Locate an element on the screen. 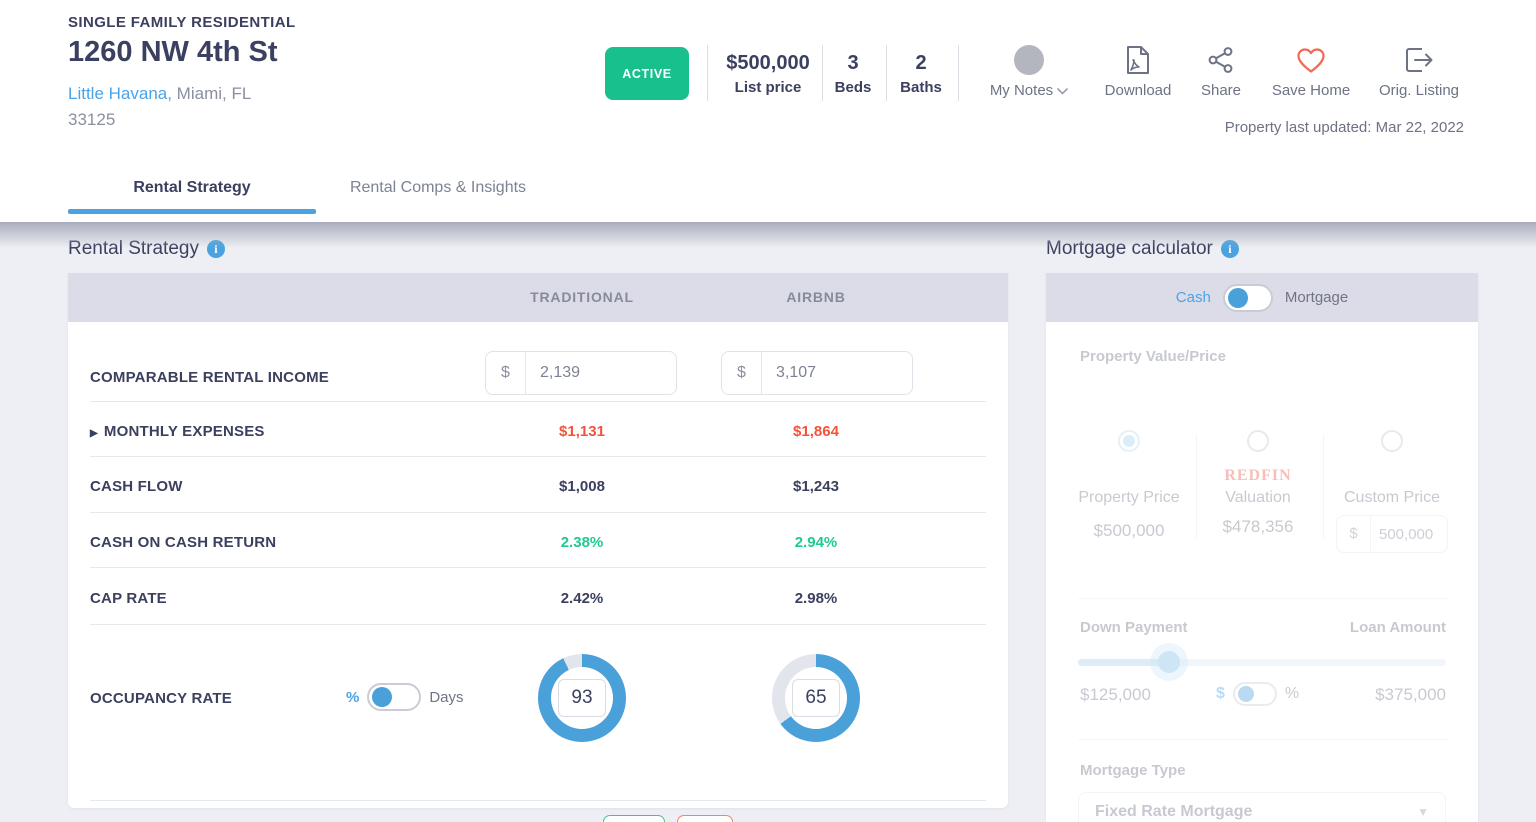 The height and width of the screenshot is (822, 1536). property-type: SINGLE FAMILY RESIDENTIAL is located at coordinates (182, 22).